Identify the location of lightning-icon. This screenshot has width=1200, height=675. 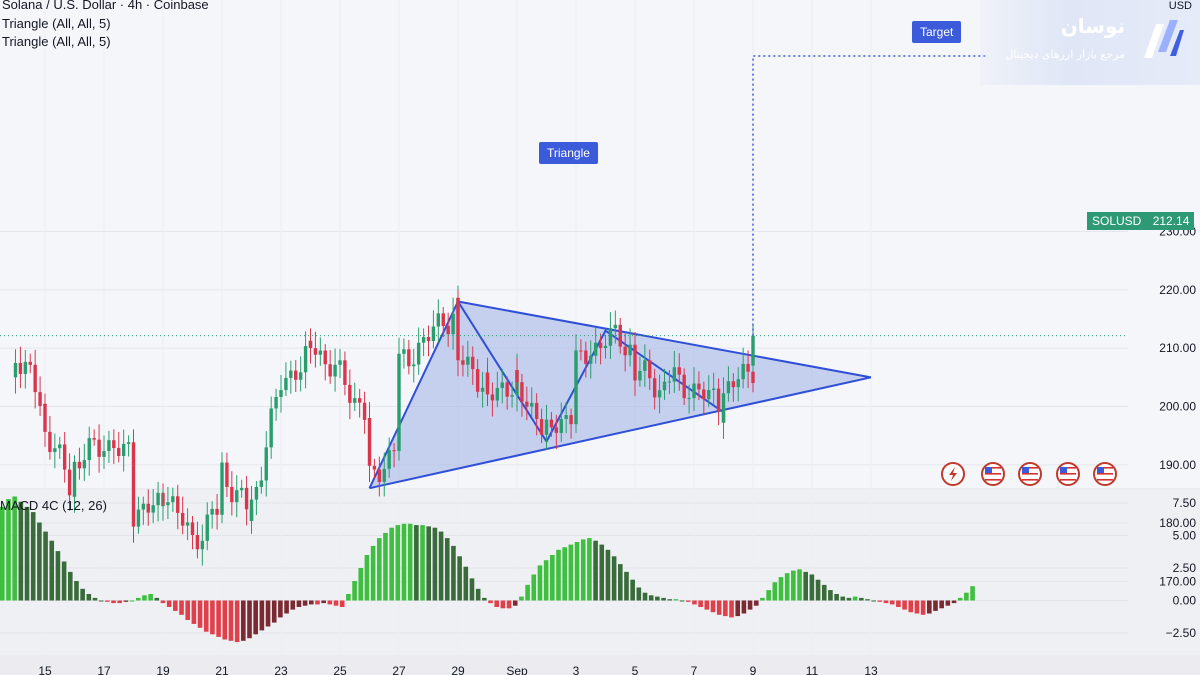
(953, 474).